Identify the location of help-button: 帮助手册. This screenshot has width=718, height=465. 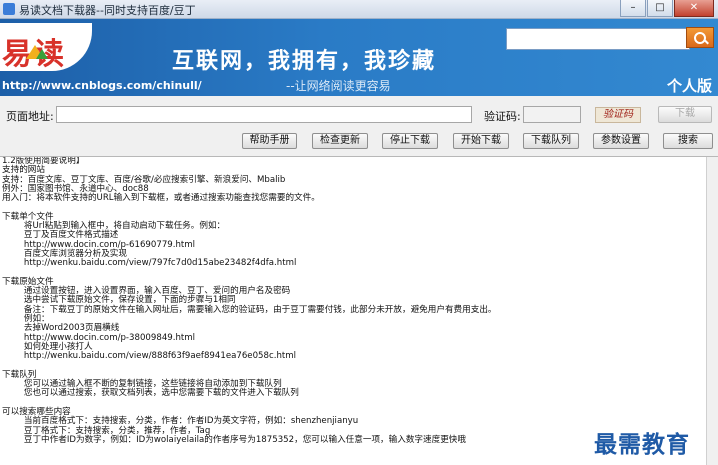
(269, 141).